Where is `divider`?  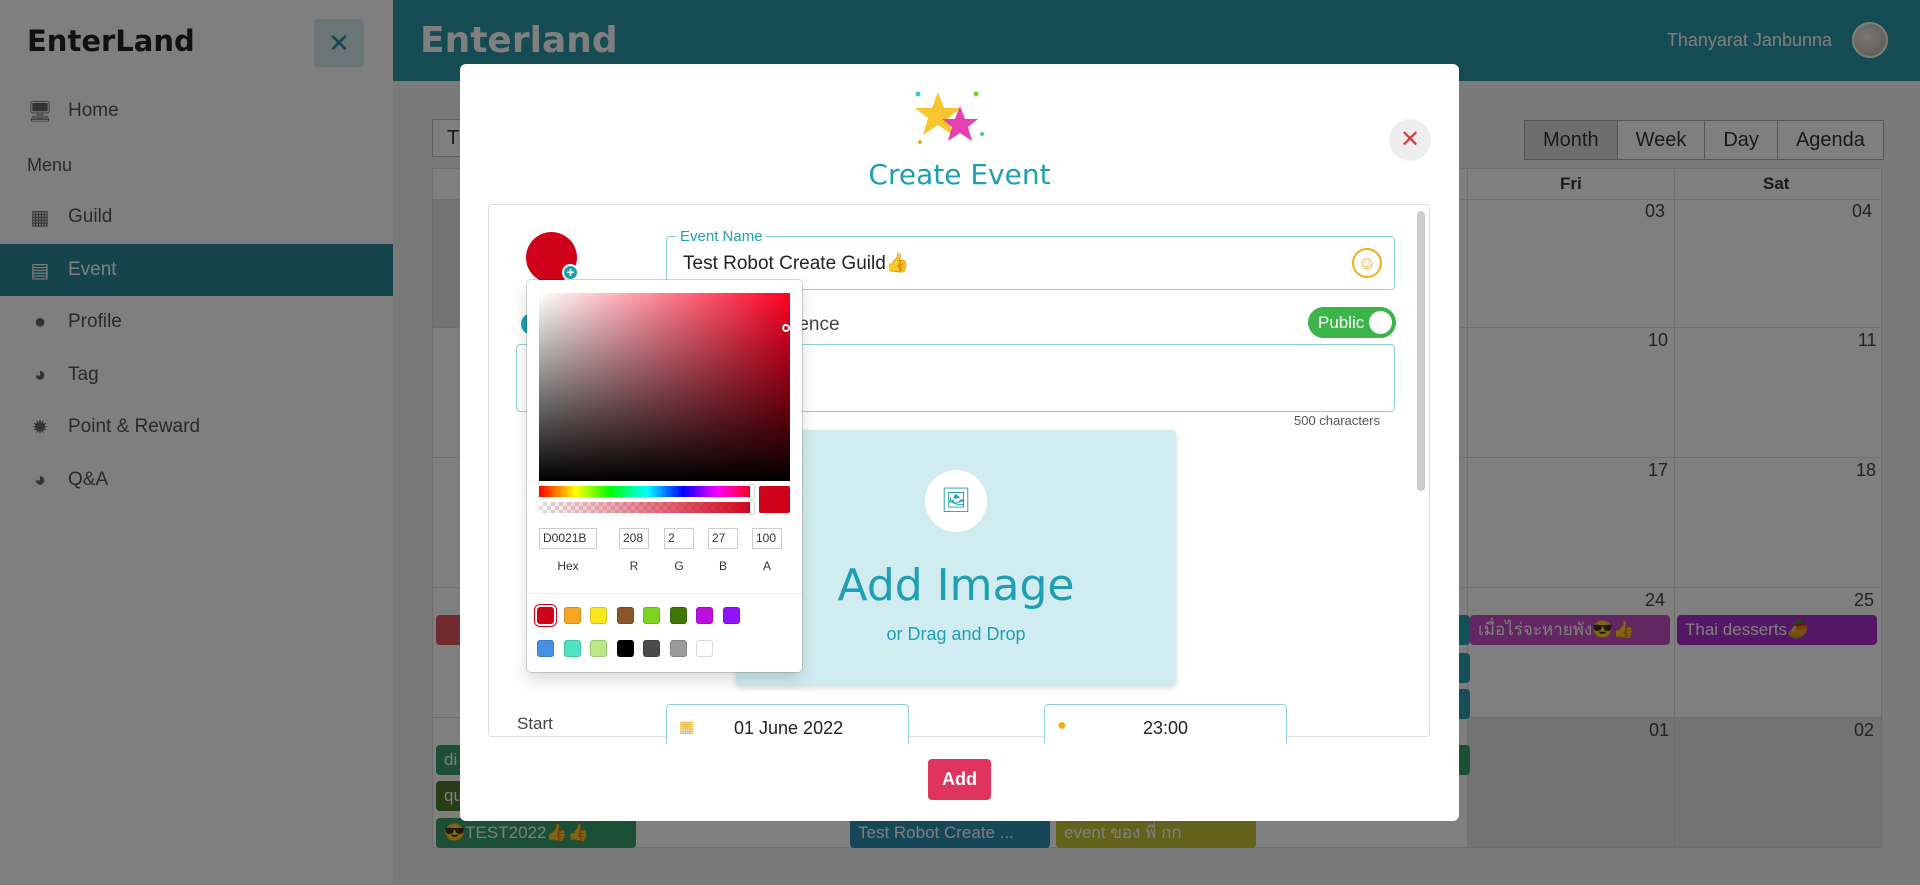
divider is located at coordinates (664, 593).